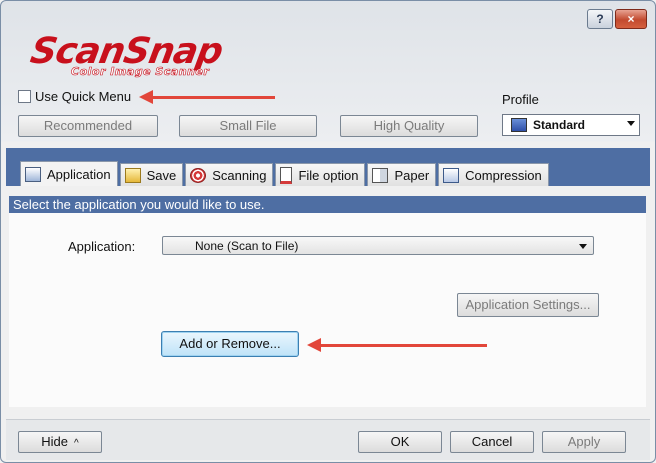 The width and height of the screenshot is (656, 463). I want to click on profile-dropdown: Standard, so click(571, 125).